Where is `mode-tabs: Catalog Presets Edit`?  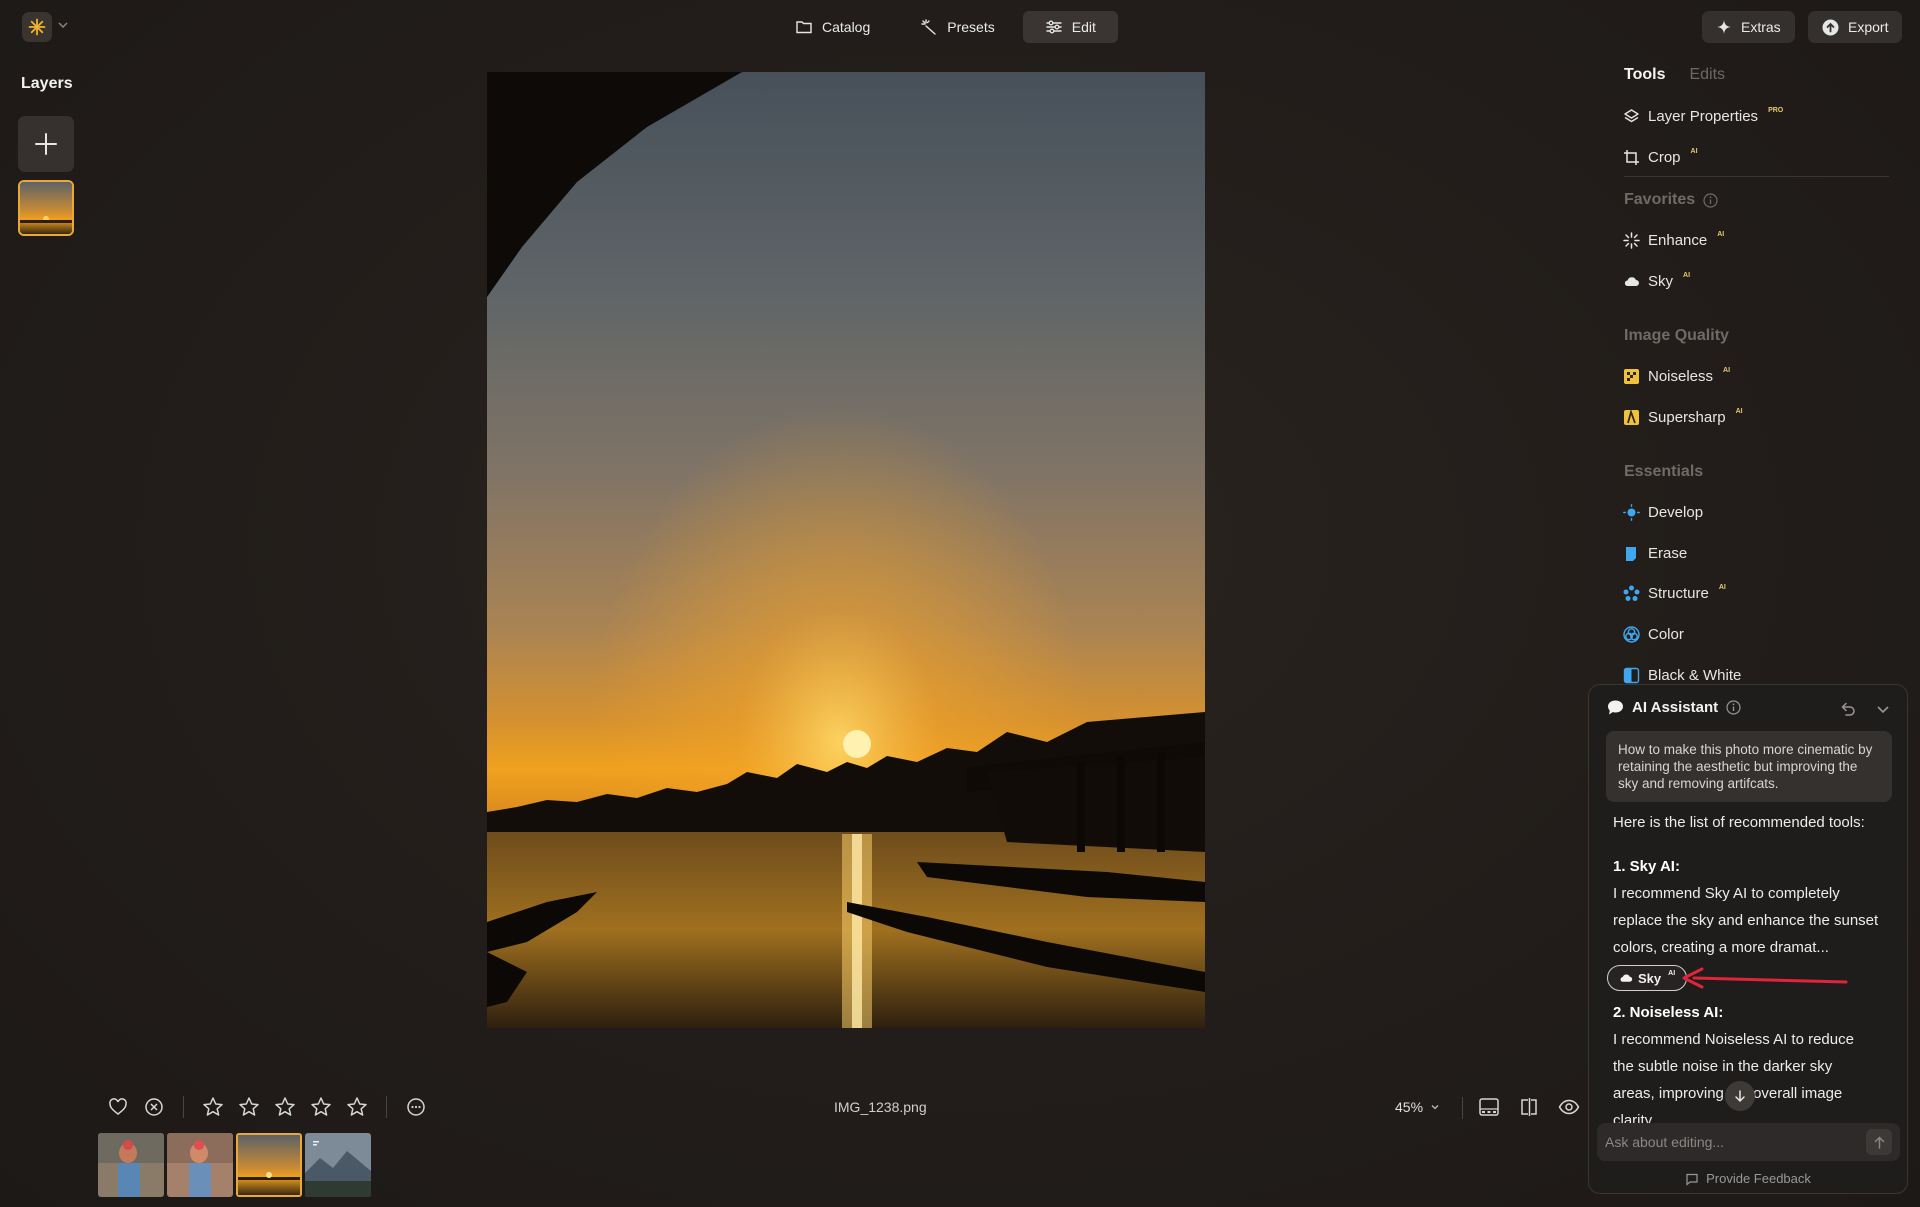
mode-tabs: Catalog Presets Edit is located at coordinates (945, 27).